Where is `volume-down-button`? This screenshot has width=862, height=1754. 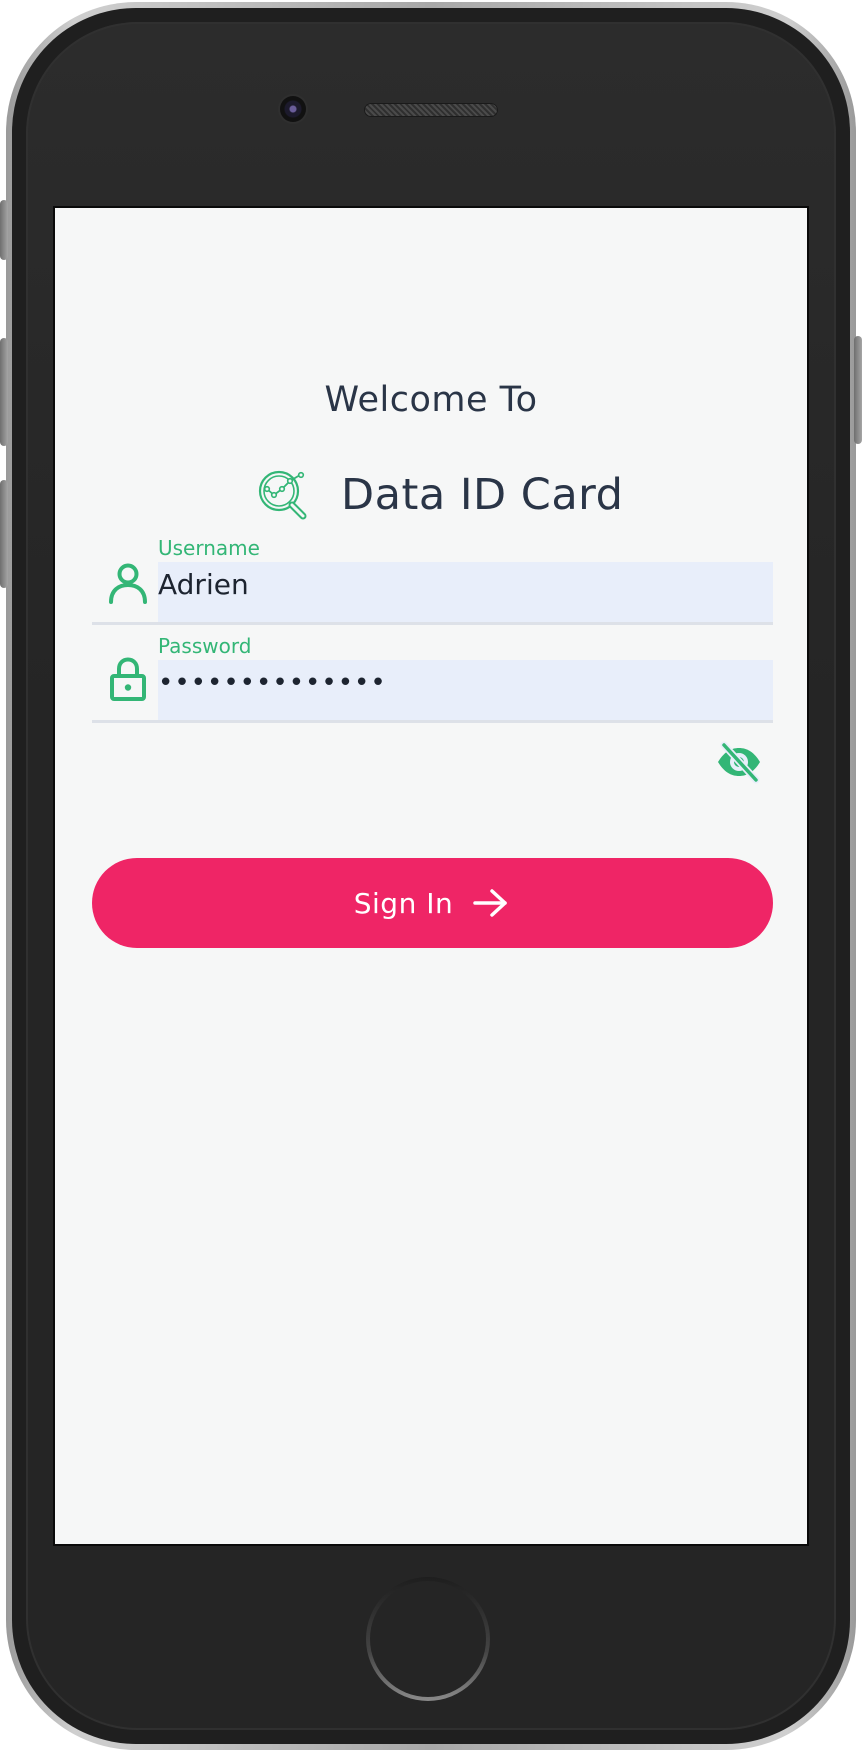 volume-down-button is located at coordinates (4, 534).